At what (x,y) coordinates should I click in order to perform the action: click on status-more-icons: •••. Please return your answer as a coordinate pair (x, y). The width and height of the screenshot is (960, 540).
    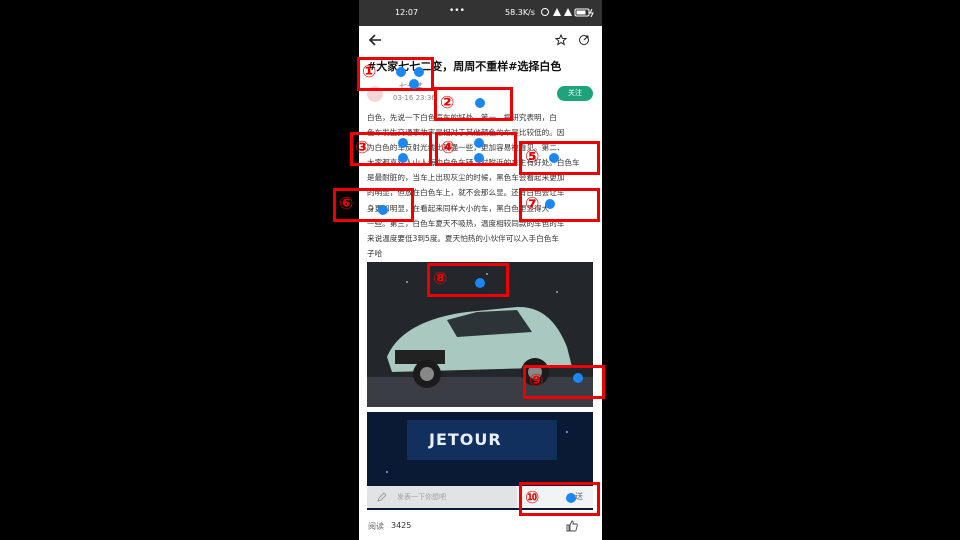
    Looking at the image, I should click on (457, 11).